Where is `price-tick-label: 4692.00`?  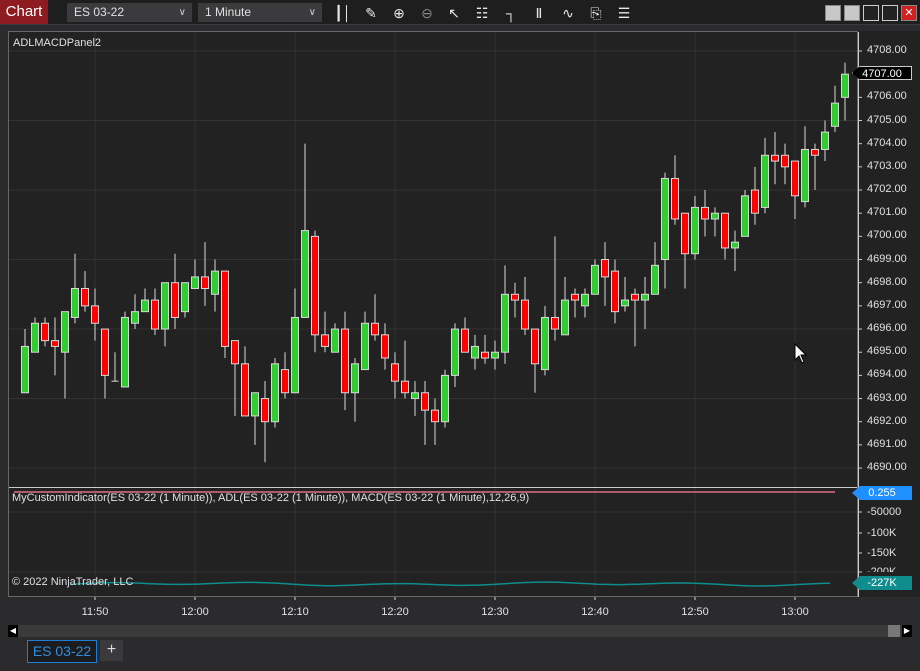 price-tick-label: 4692.00 is located at coordinates (887, 420).